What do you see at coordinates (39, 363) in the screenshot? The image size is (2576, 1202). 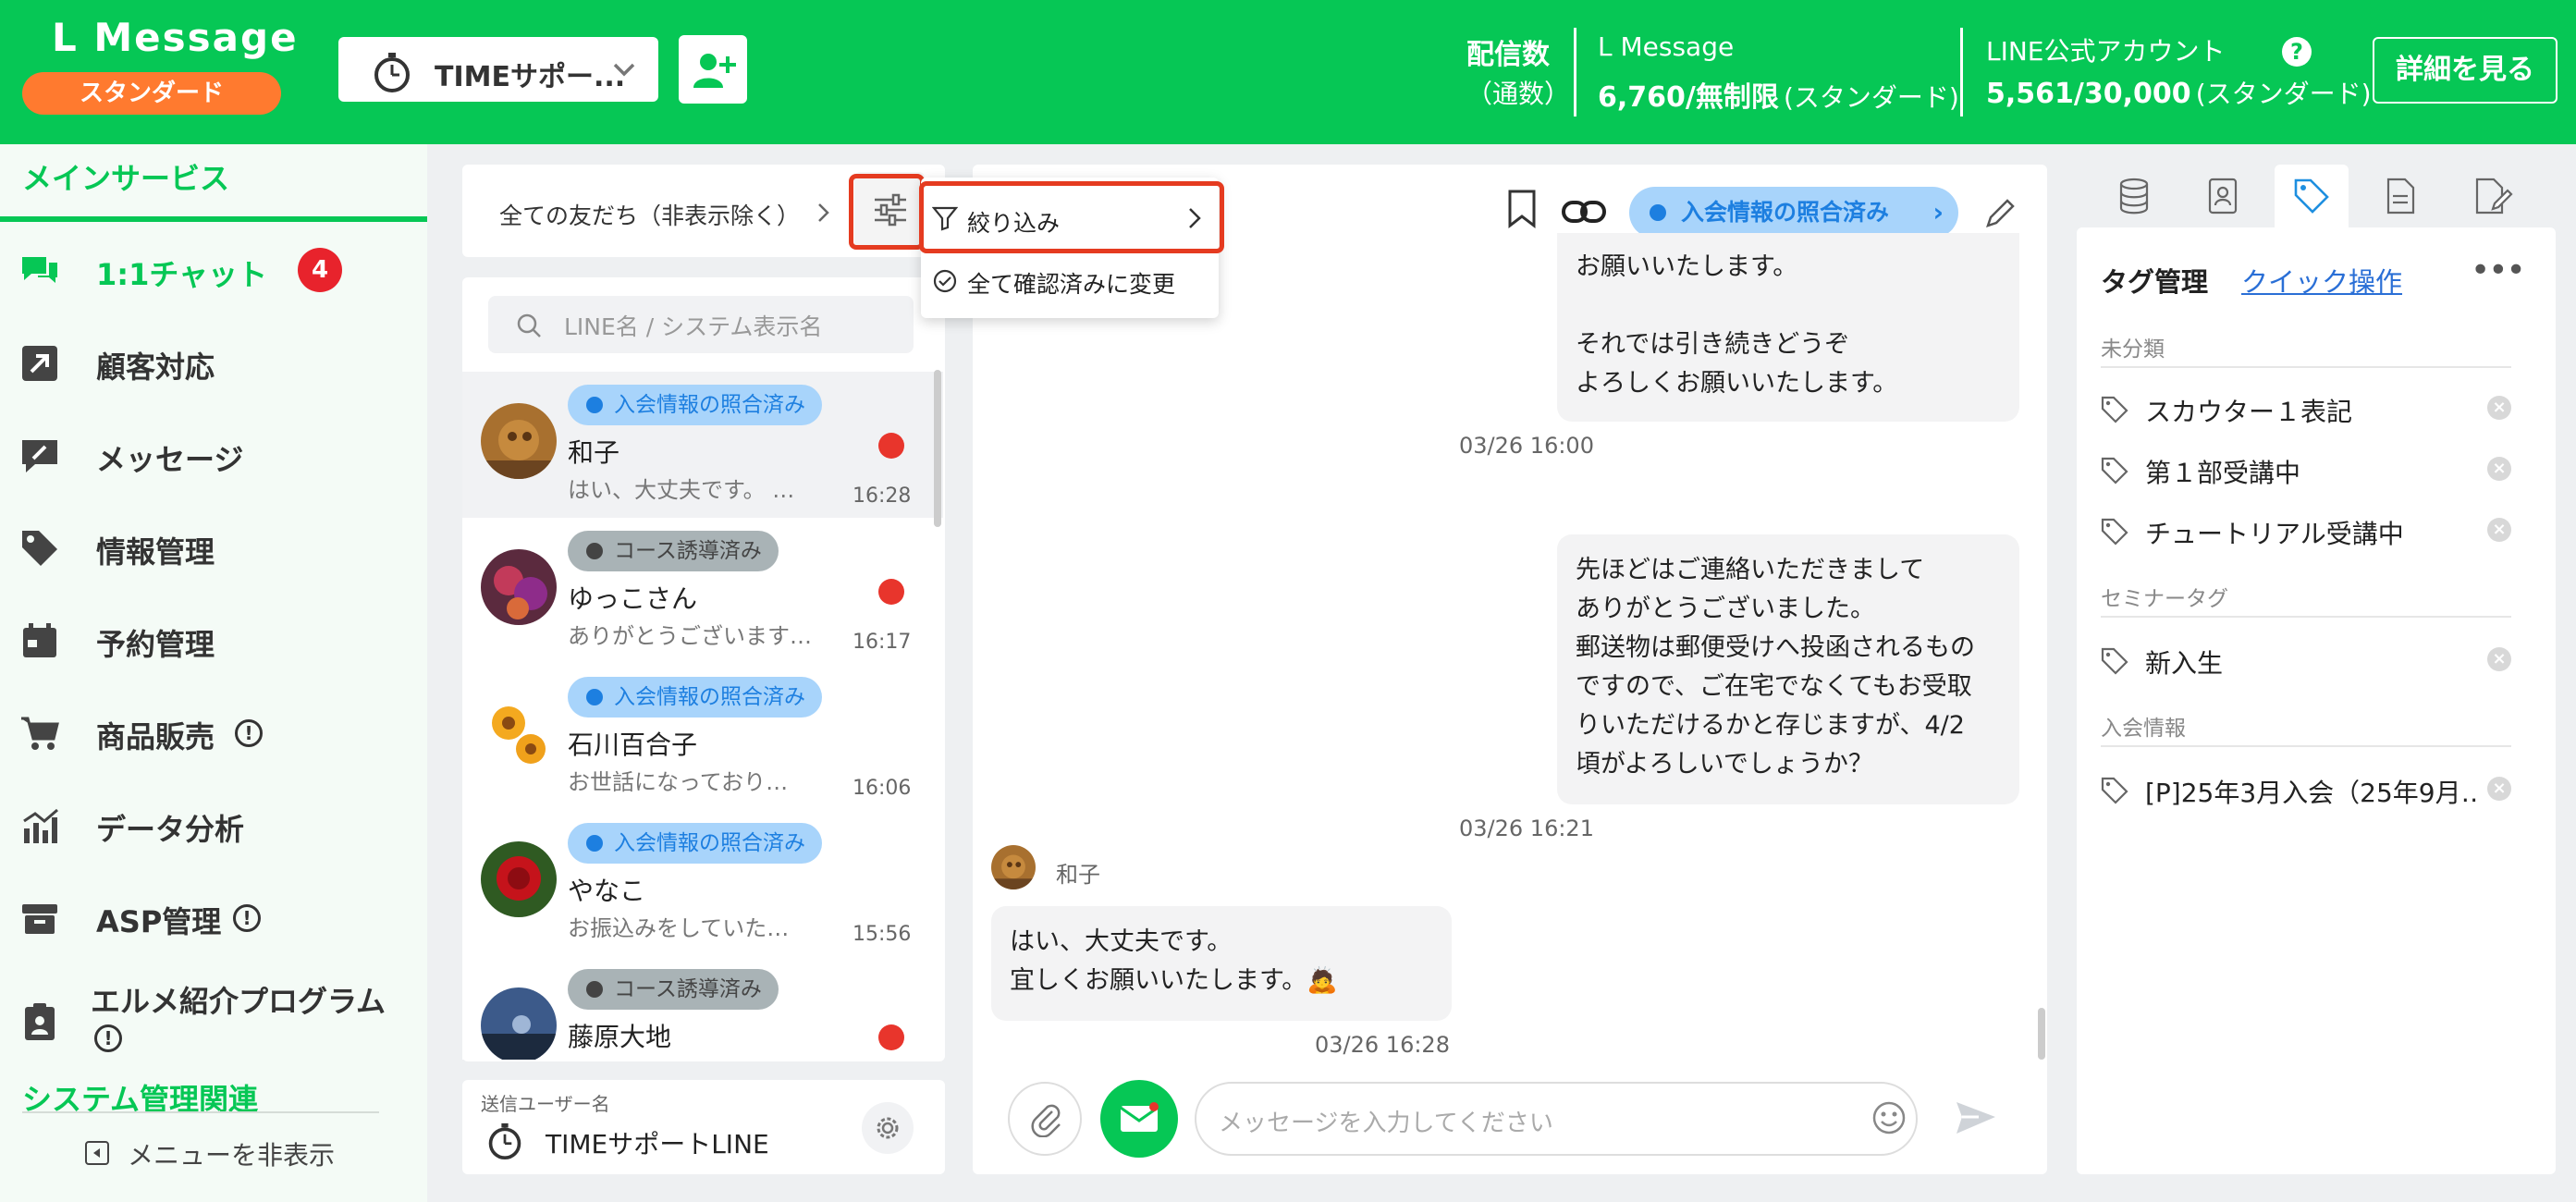 I see `arrow-up-right-icon` at bounding box center [39, 363].